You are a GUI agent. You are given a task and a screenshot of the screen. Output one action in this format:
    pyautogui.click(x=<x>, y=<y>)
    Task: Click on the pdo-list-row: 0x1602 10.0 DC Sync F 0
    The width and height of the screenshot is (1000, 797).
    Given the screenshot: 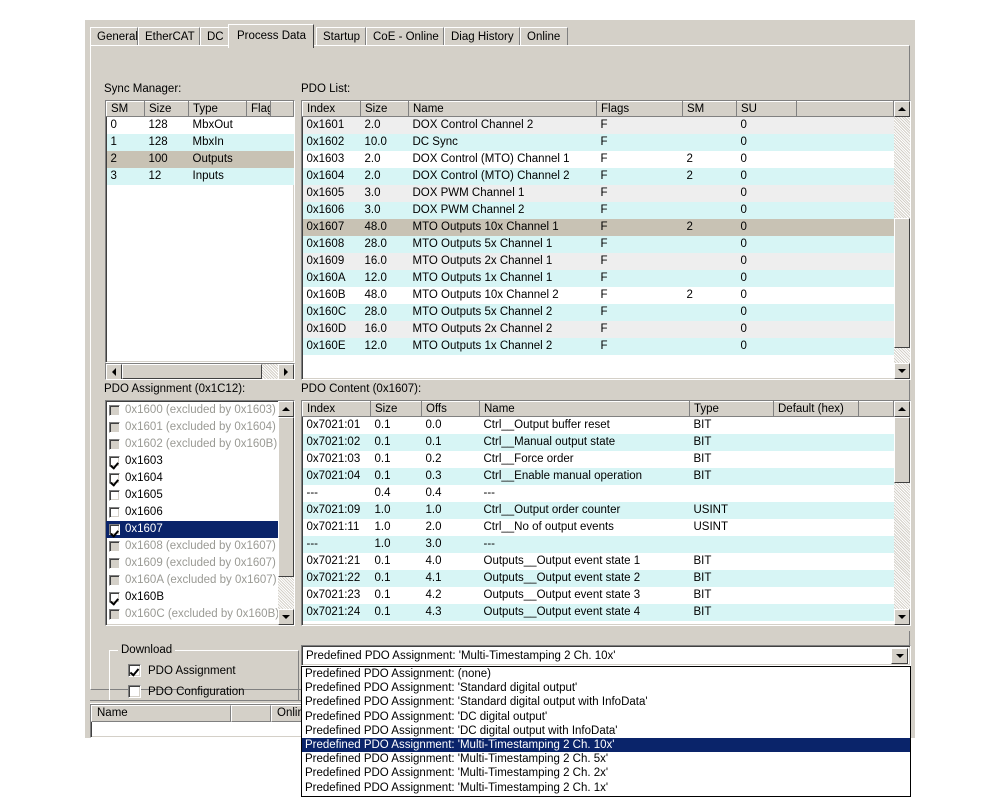 What is the action you would take?
    pyautogui.click(x=598, y=142)
    